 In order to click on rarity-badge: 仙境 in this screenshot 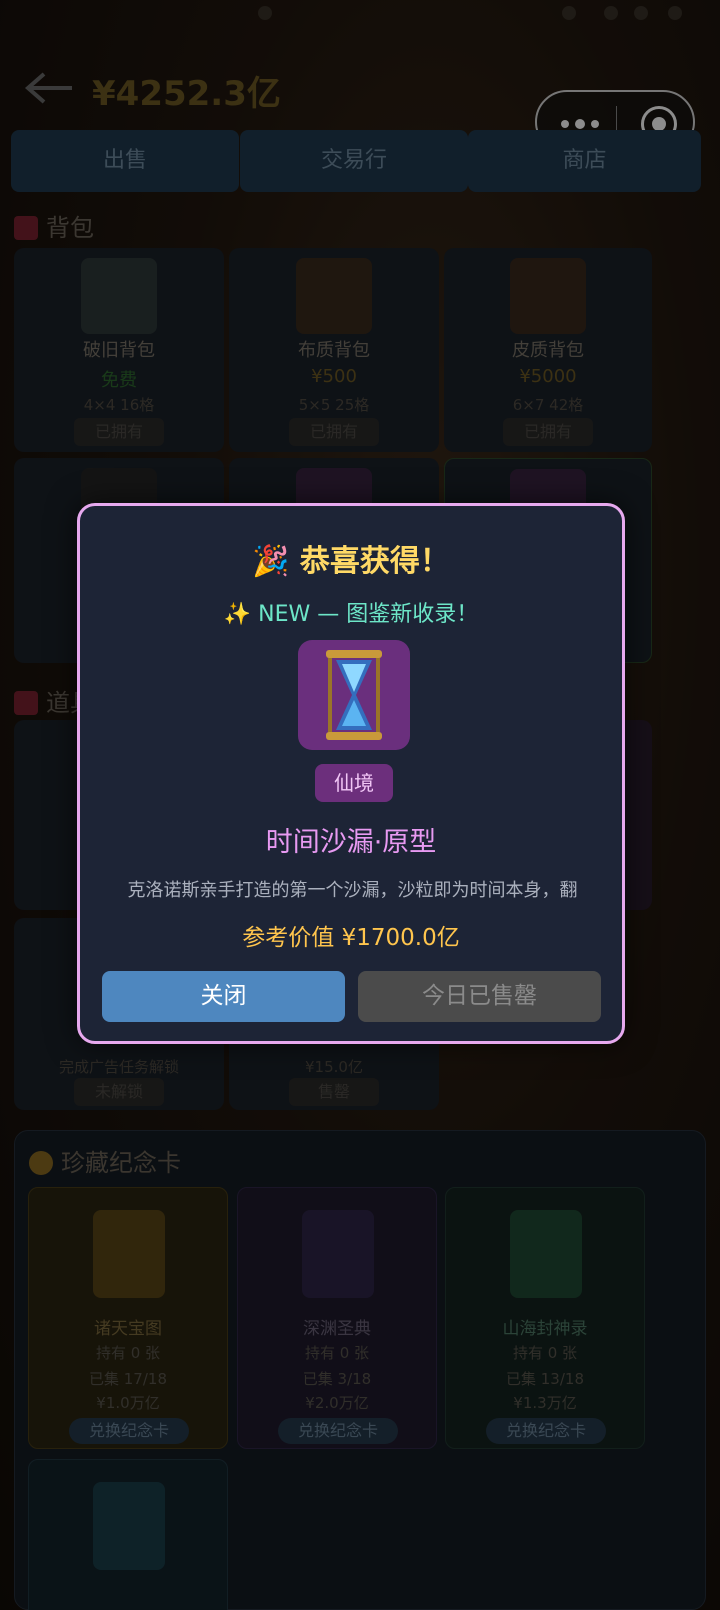, I will do `click(354, 783)`.